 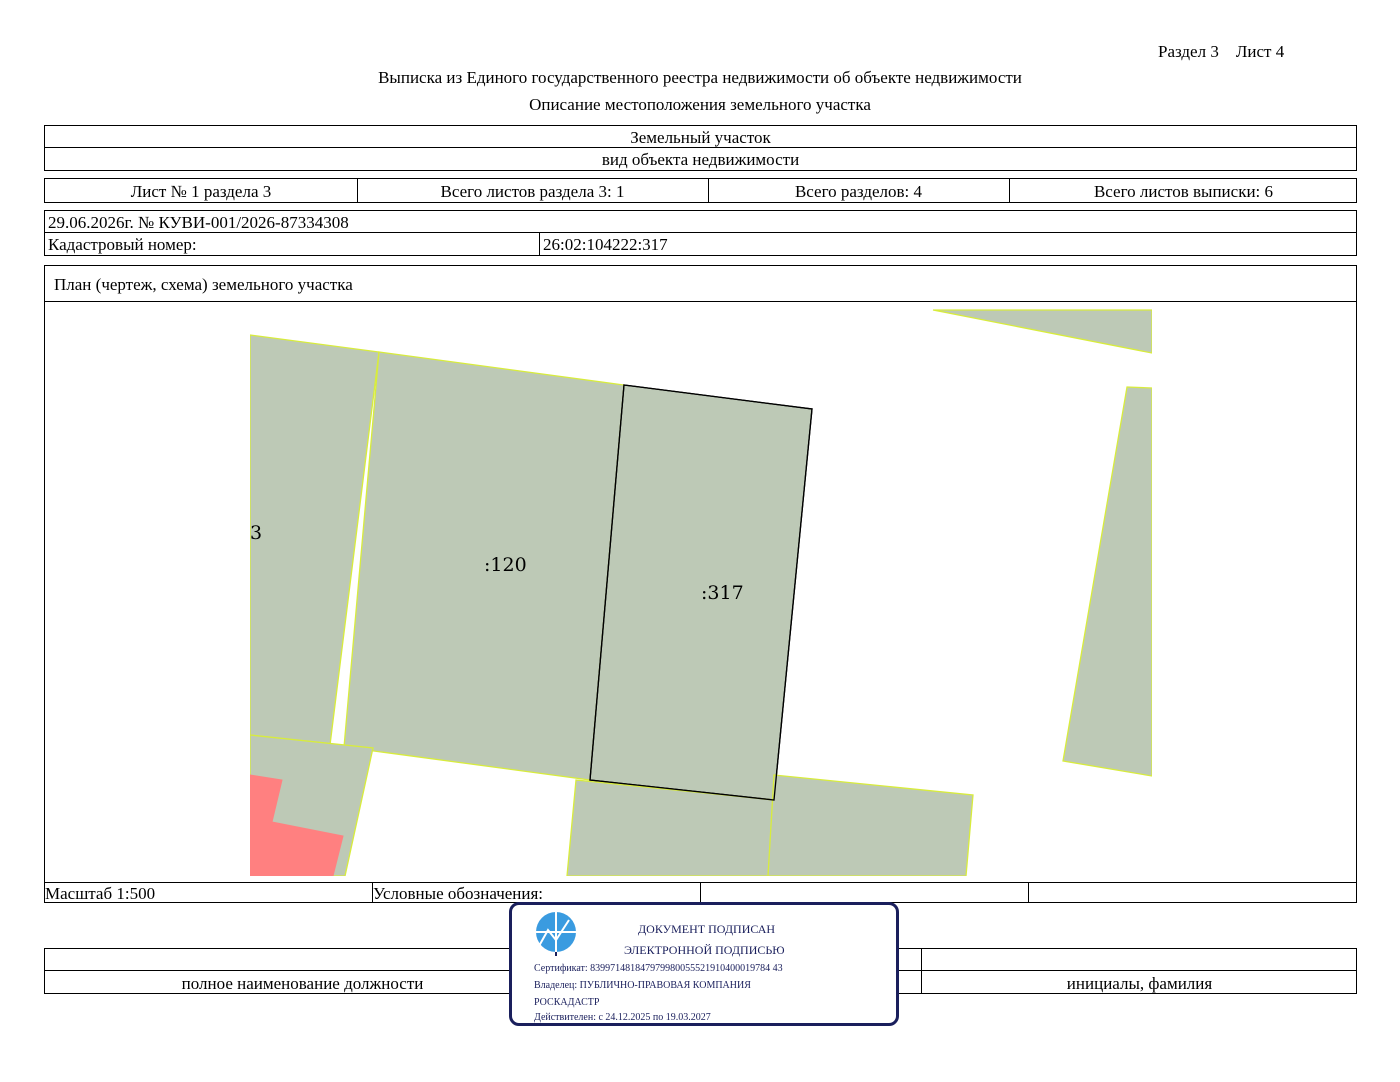 I want to click on parcel-label-120: :120, so click(x=505, y=565).